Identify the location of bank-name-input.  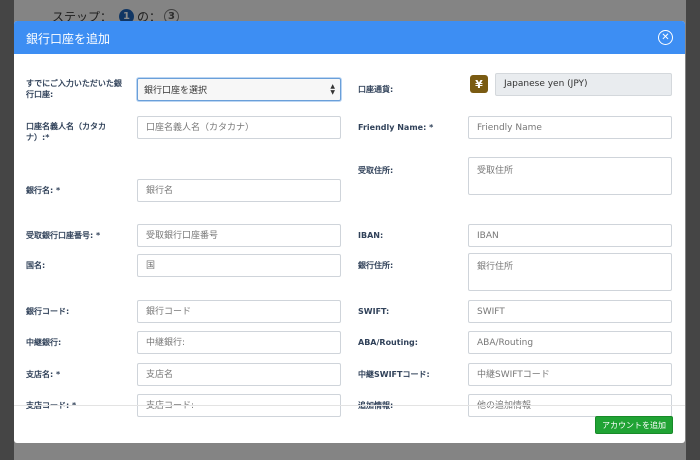
(239, 190).